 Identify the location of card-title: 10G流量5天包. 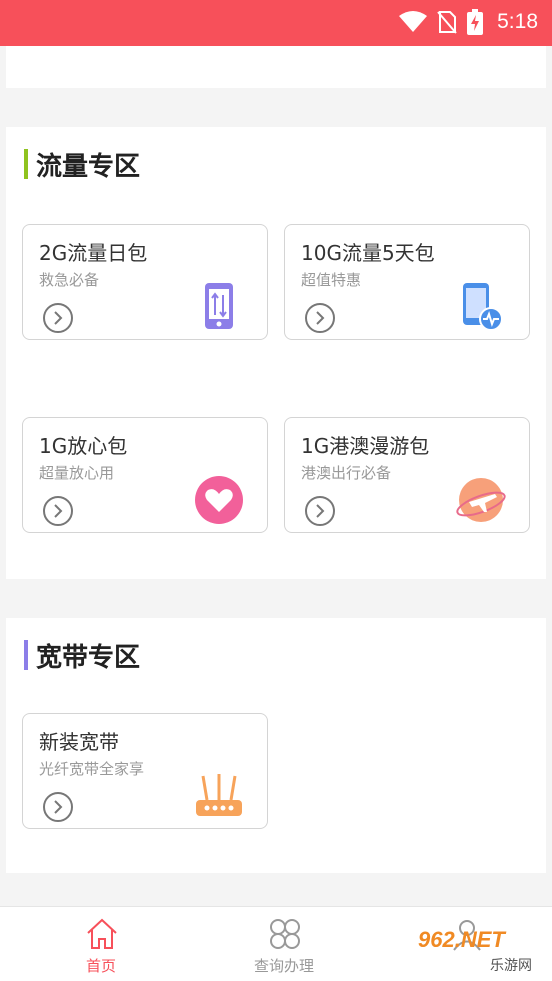
(368, 253).